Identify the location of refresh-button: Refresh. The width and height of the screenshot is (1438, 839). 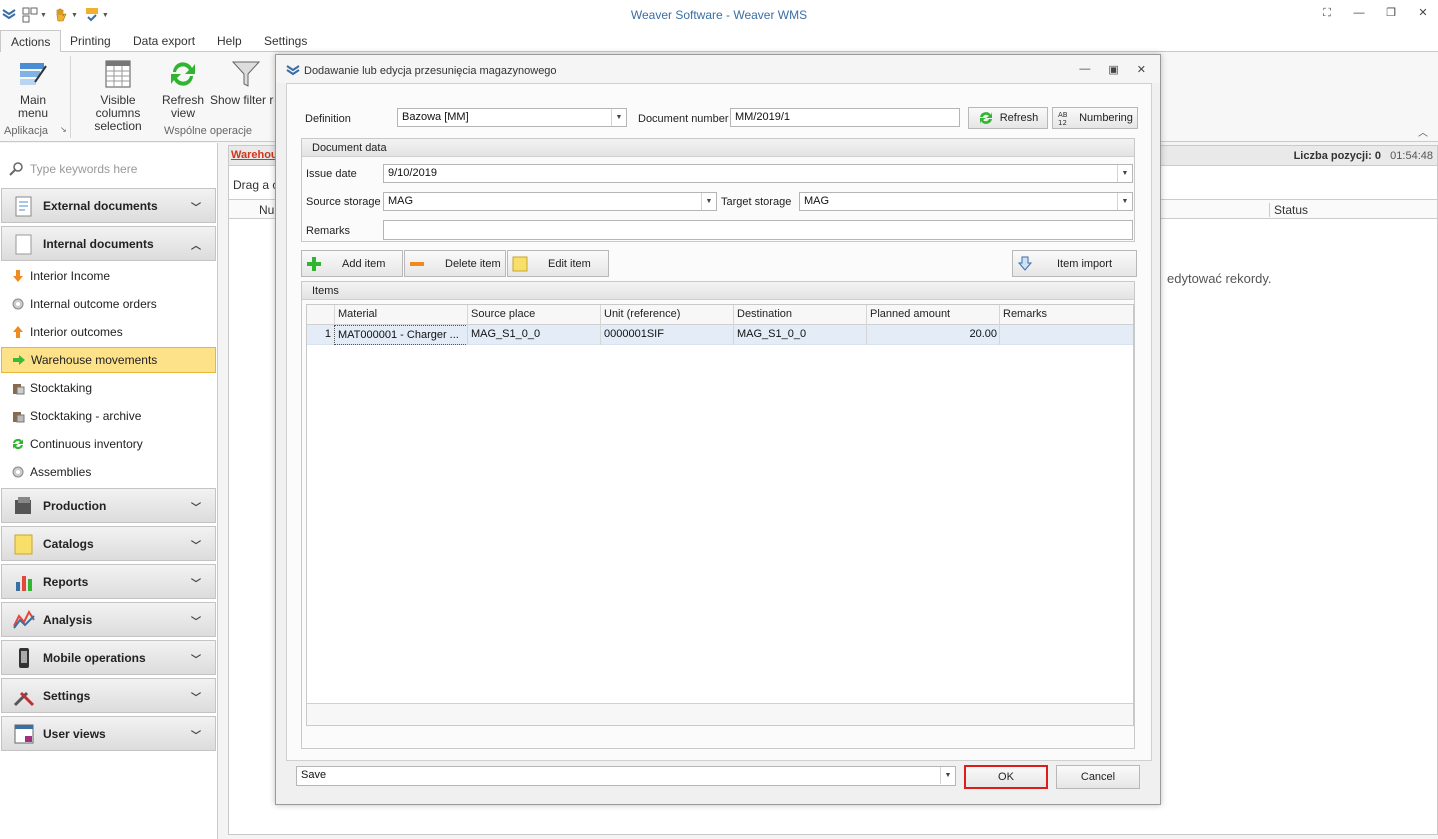
(1008, 118).